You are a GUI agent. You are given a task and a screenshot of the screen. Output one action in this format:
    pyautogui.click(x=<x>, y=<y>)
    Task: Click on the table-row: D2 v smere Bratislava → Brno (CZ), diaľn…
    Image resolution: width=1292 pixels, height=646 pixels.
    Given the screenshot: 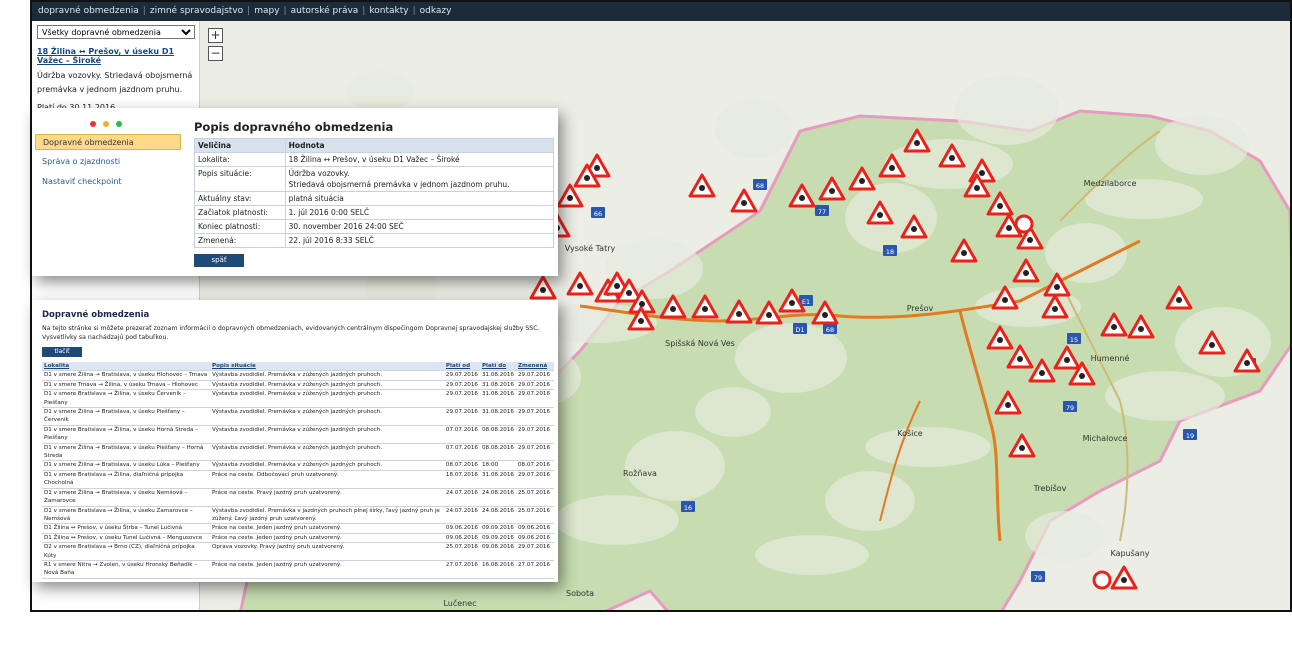 What is the action you would take?
    pyautogui.click(x=298, y=551)
    